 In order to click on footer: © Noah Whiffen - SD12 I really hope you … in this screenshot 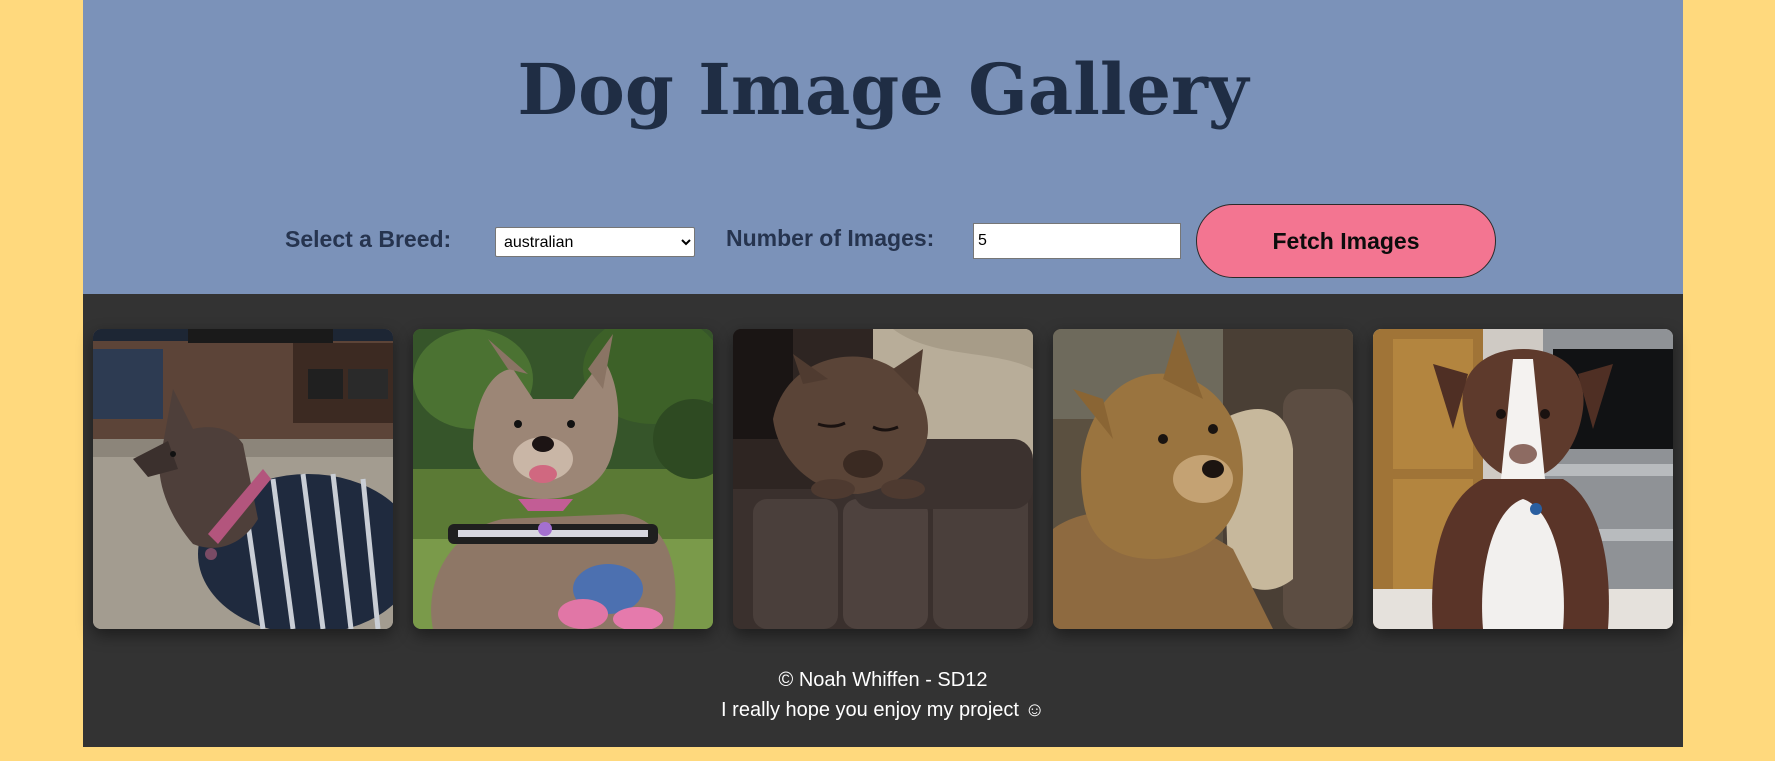, I will do `click(883, 695)`.